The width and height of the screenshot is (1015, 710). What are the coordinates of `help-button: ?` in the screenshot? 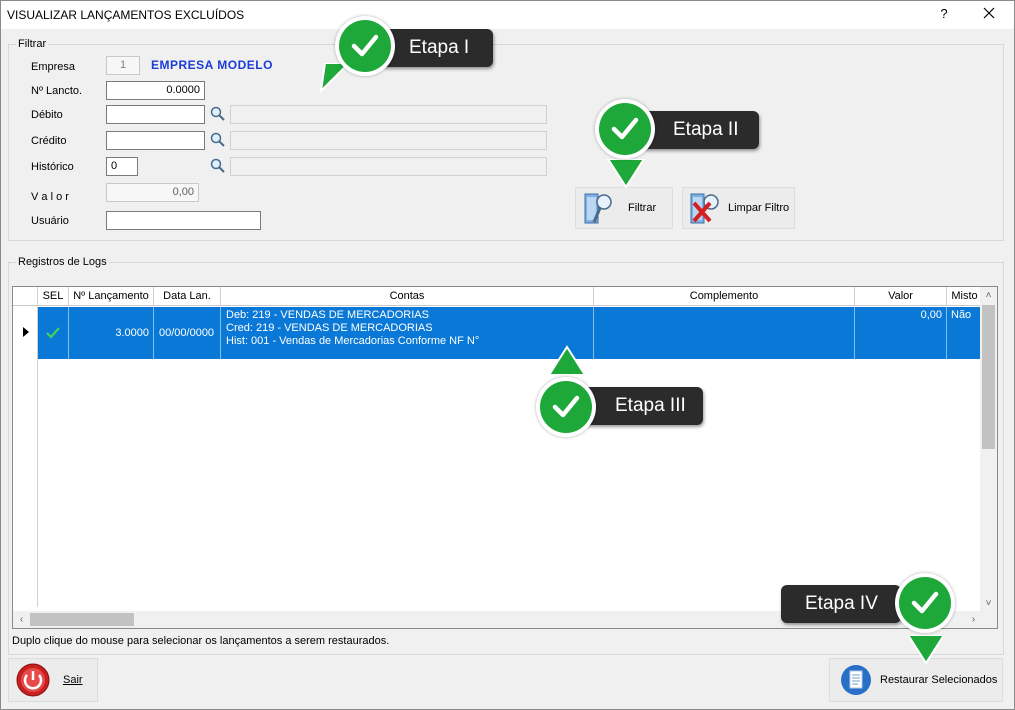 It's located at (944, 13).